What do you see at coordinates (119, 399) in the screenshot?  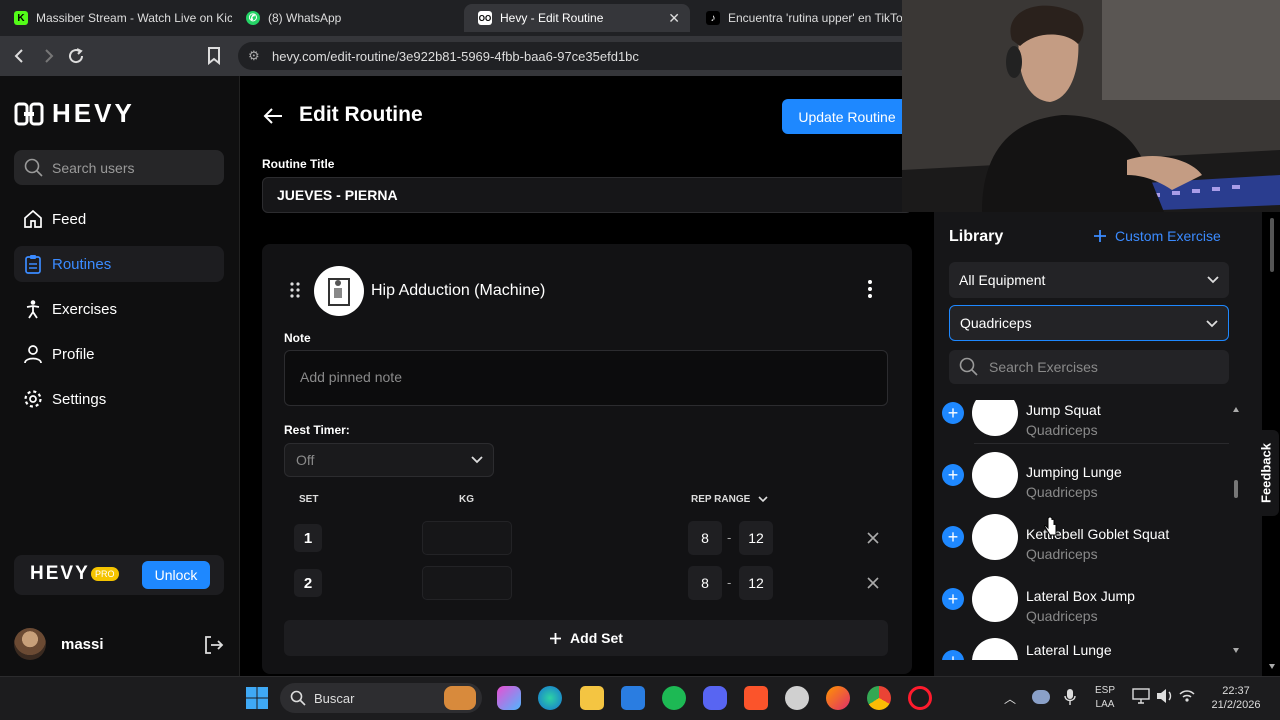 I see `sidebar-item-settings: Settings` at bounding box center [119, 399].